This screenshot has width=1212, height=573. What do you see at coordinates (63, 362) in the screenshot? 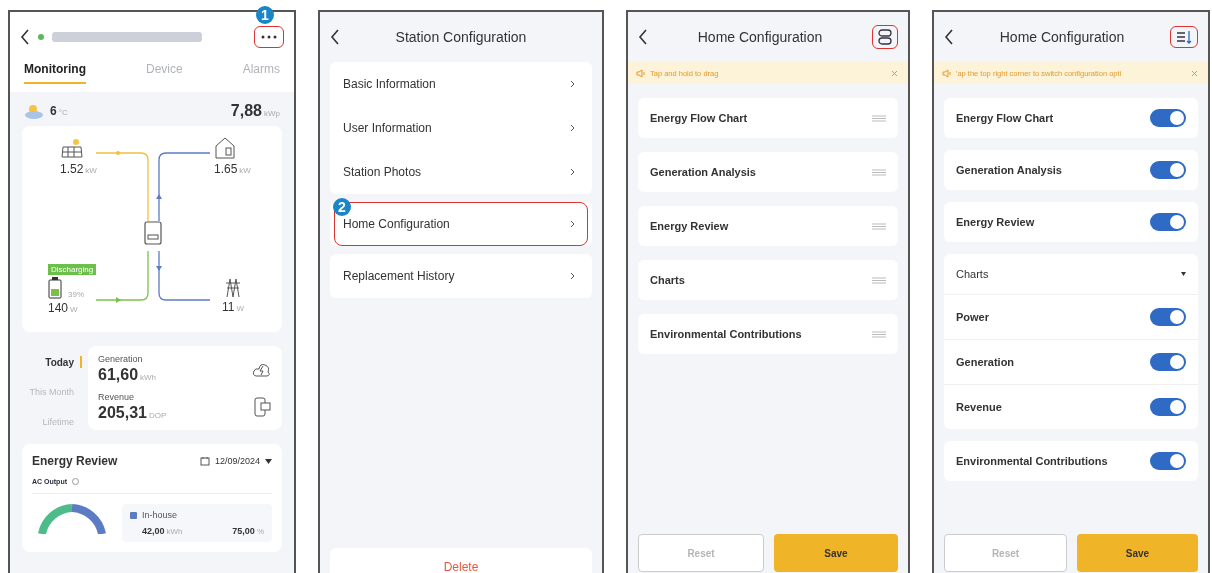
I see `period-option: Today` at bounding box center [63, 362].